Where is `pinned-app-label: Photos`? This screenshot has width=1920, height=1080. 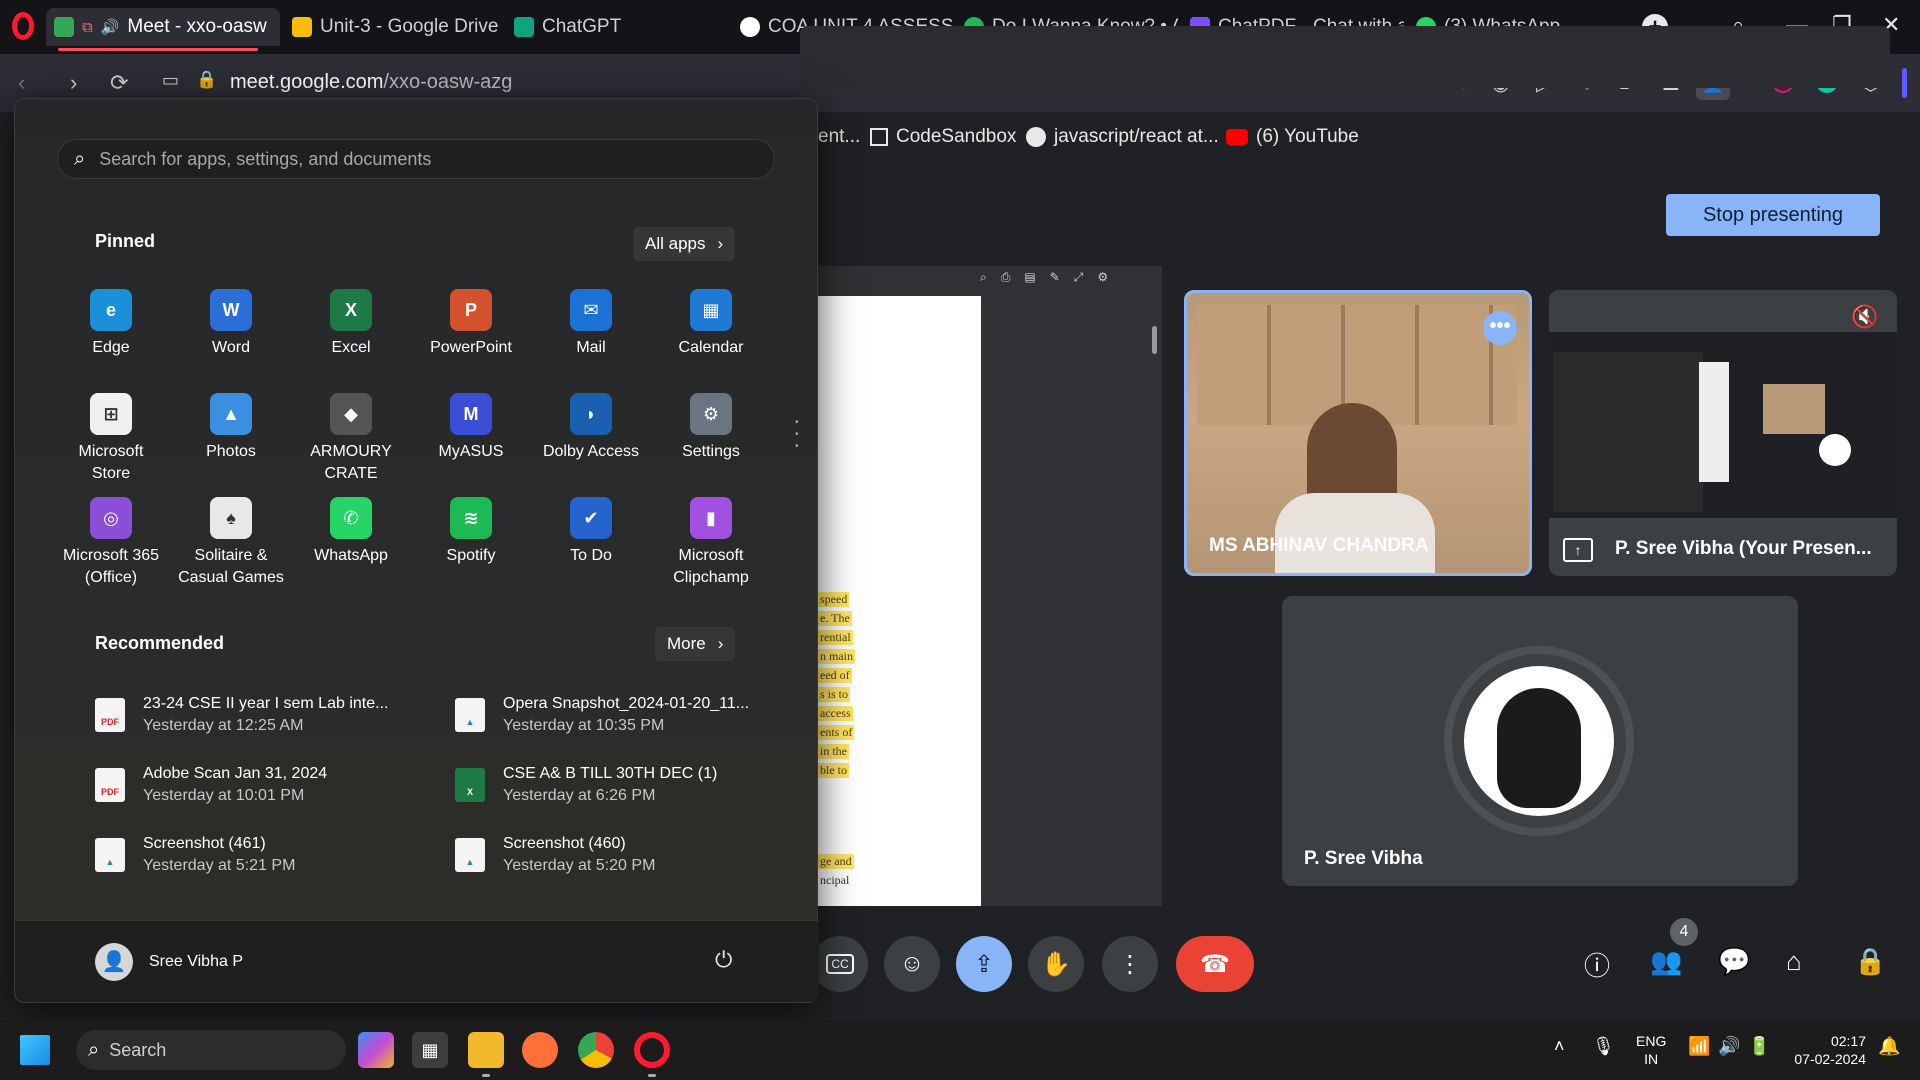 pinned-app-label: Photos is located at coordinates (231, 451).